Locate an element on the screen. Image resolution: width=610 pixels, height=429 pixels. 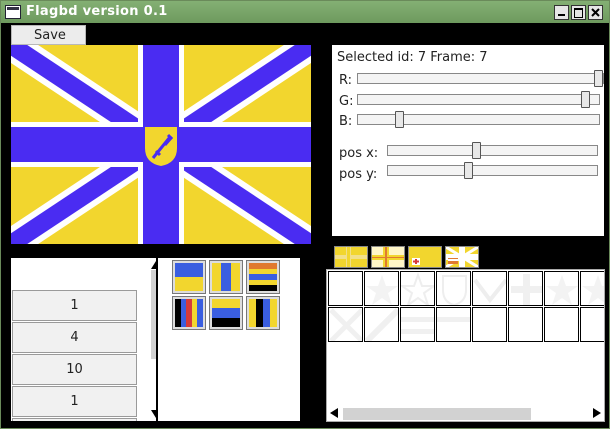
save-menu: Save is located at coordinates (48, 35).